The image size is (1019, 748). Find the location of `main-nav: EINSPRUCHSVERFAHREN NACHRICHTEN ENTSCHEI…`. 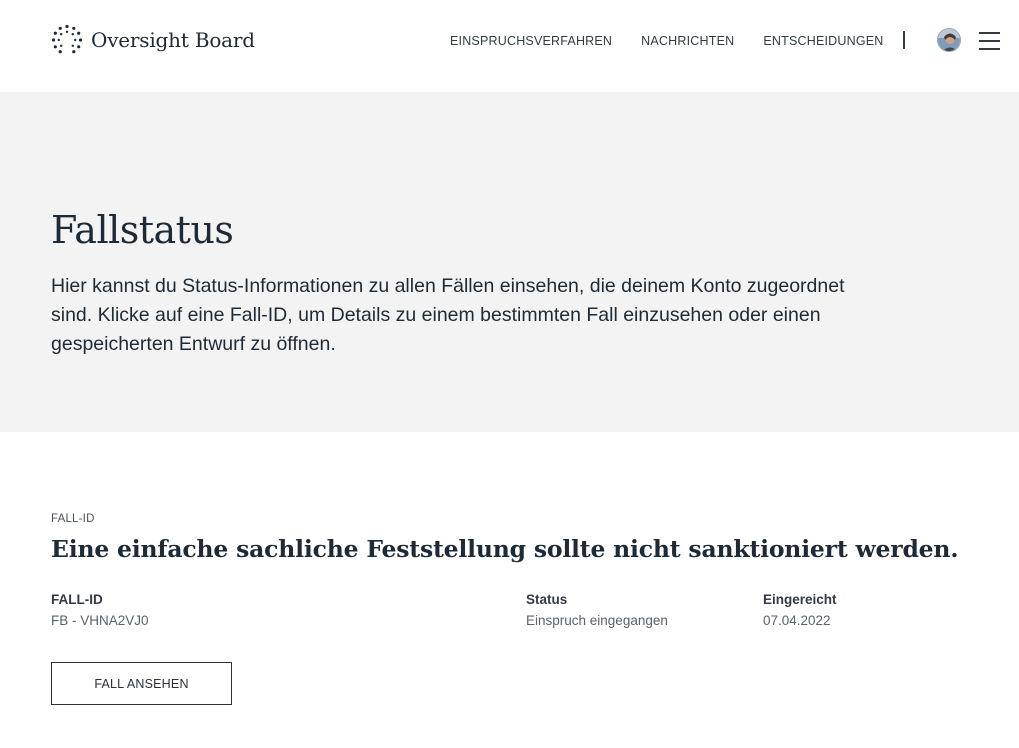

main-nav: EINSPRUCHSVERFAHREN NACHRICHTEN ENTSCHEI… is located at coordinates (667, 41).